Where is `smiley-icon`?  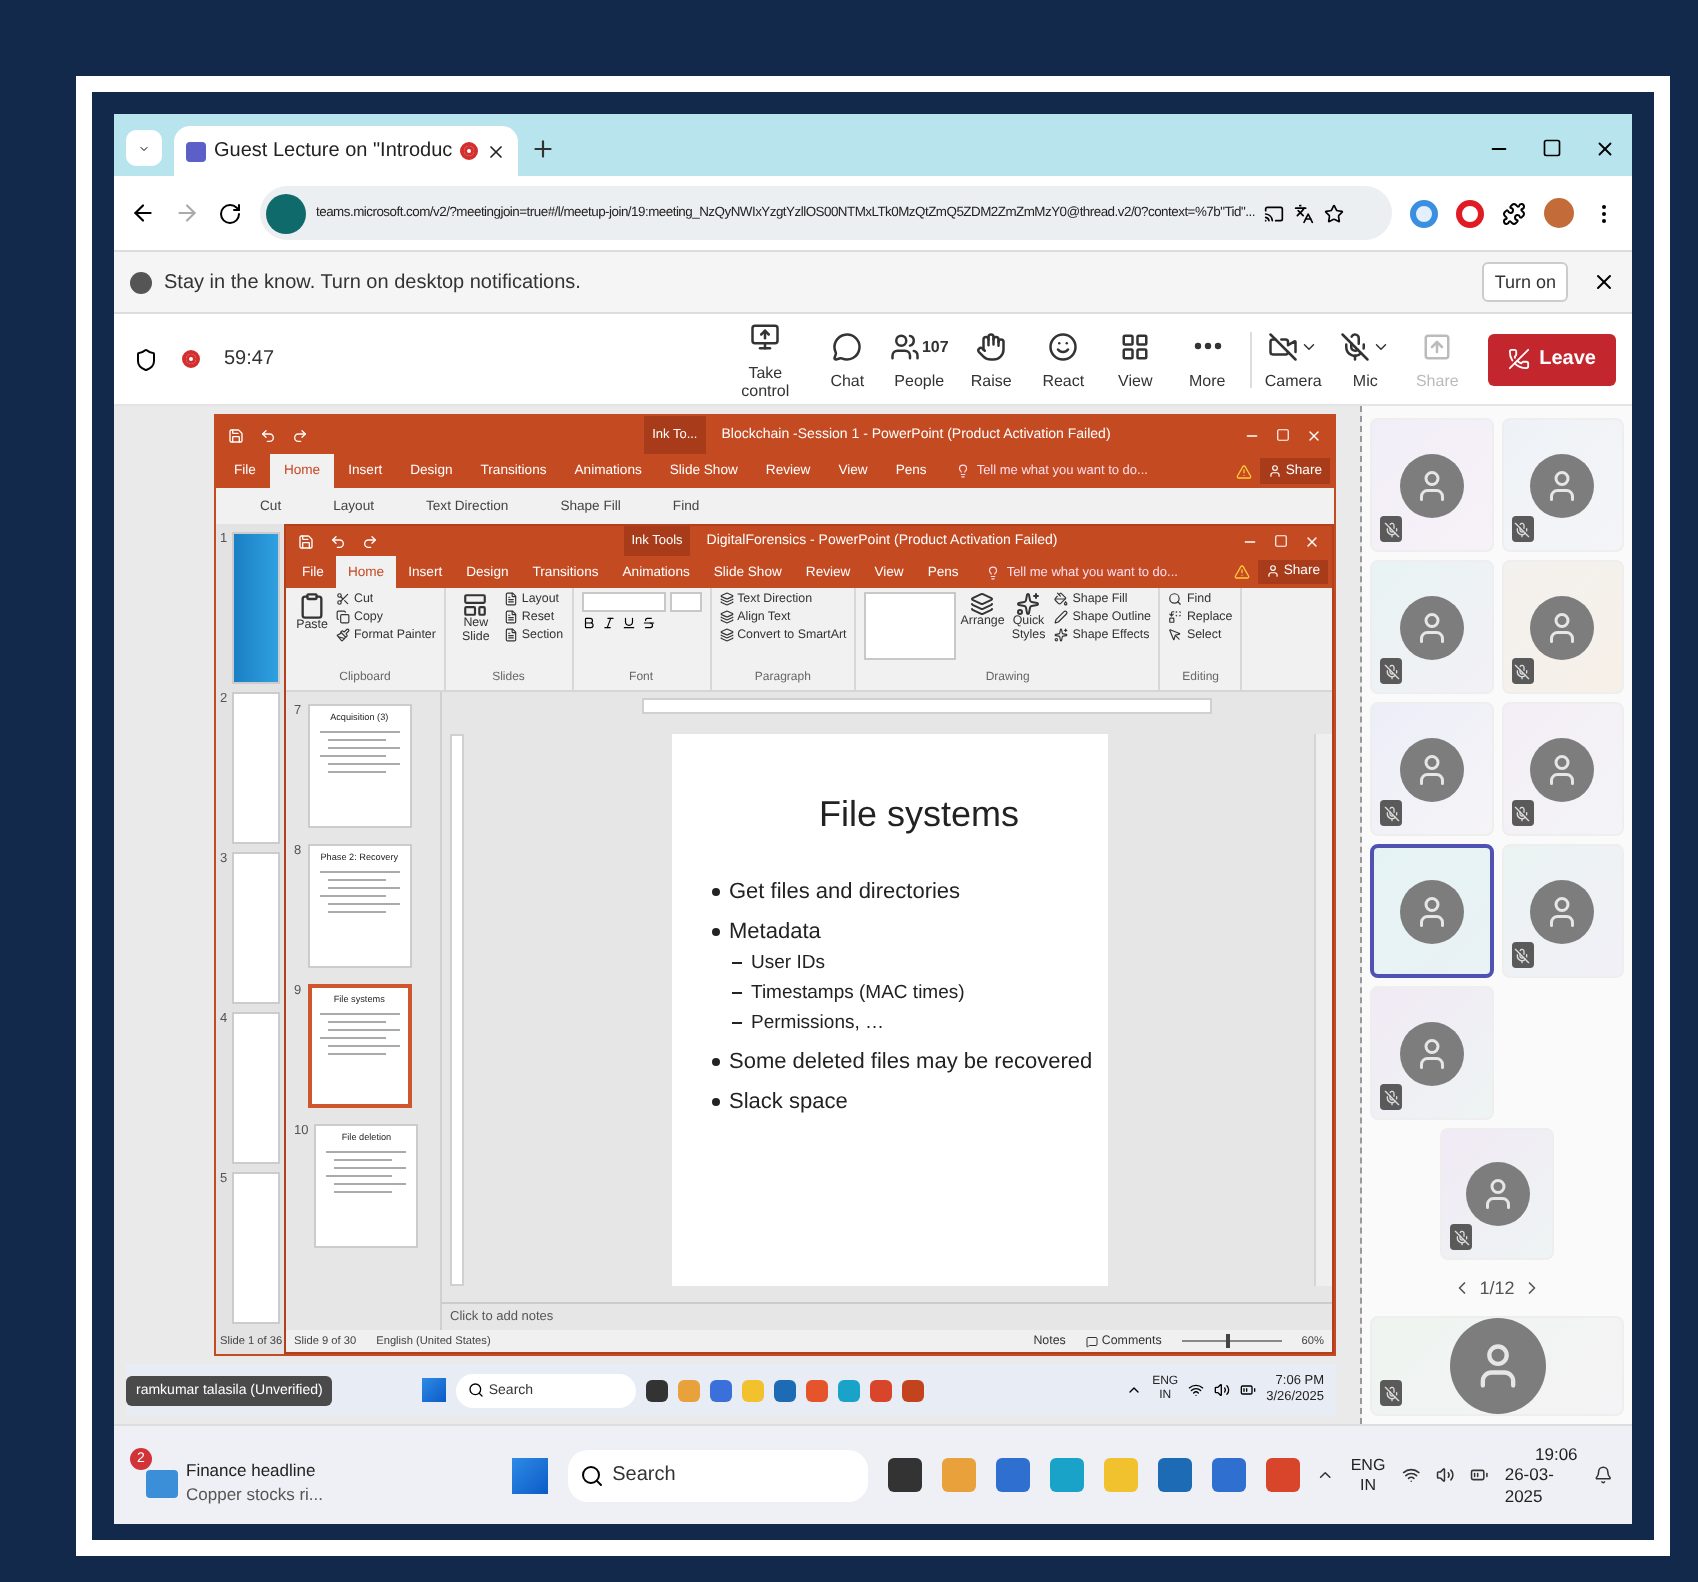
smiley-icon is located at coordinates (1063, 346).